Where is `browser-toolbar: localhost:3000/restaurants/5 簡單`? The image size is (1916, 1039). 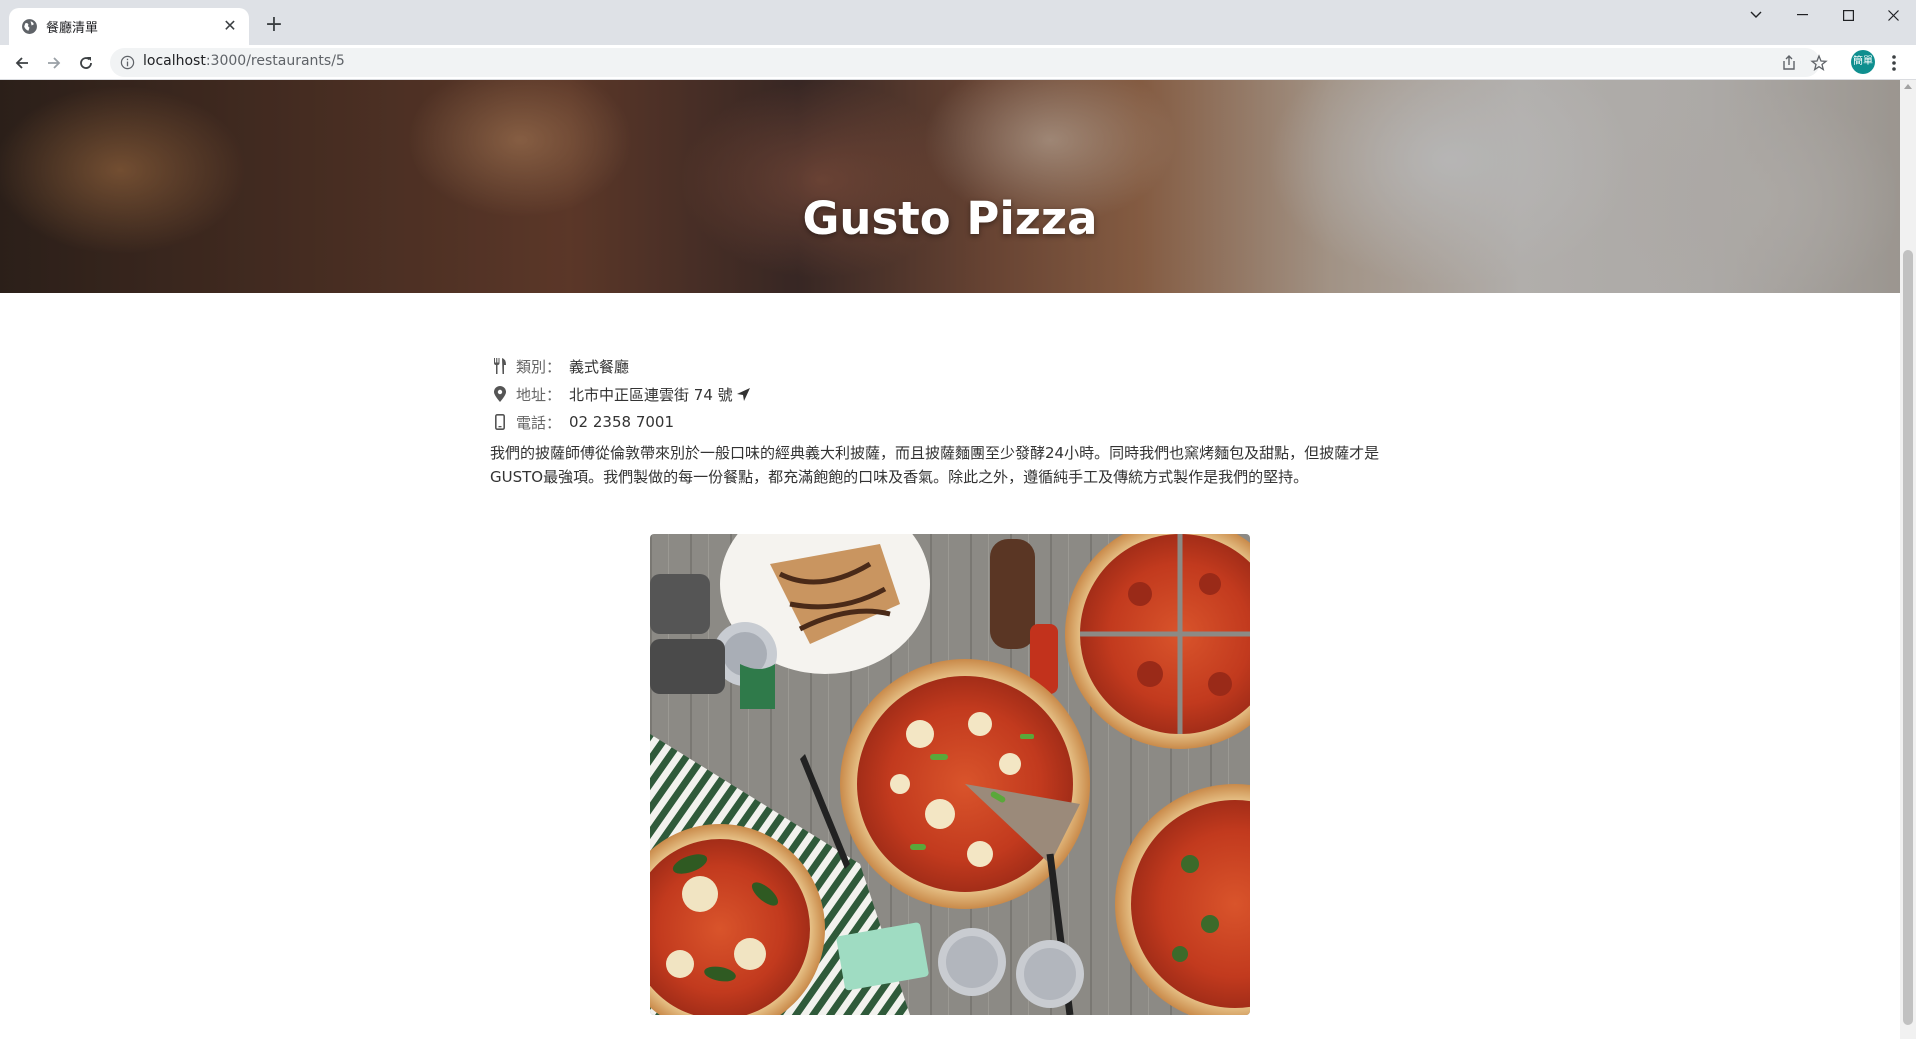
browser-toolbar: localhost:3000/restaurants/5 簡單 is located at coordinates (958, 62).